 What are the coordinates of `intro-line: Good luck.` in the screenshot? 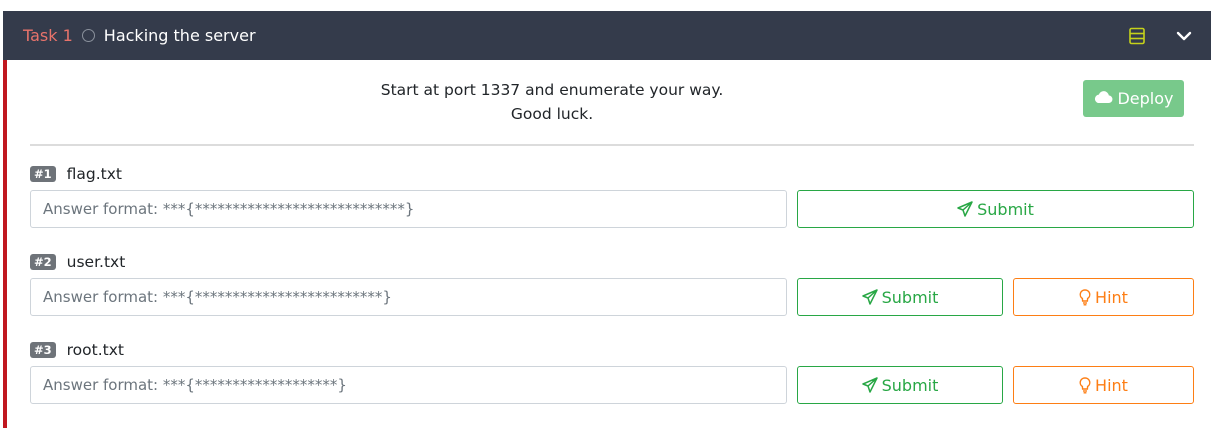 It's located at (552, 114).